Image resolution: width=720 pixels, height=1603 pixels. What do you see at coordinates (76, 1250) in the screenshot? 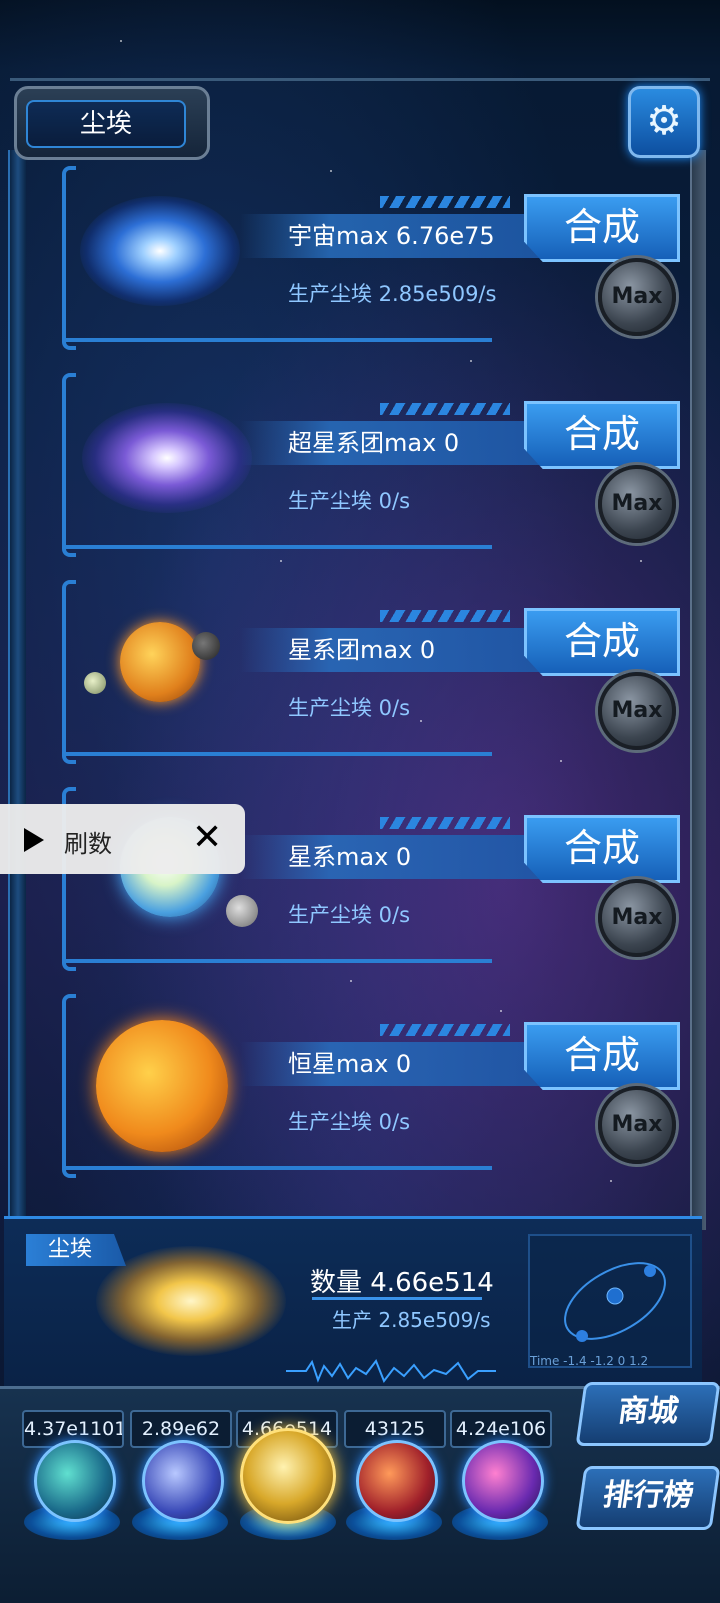
I see `dust-tag: 尘埃` at bounding box center [76, 1250].